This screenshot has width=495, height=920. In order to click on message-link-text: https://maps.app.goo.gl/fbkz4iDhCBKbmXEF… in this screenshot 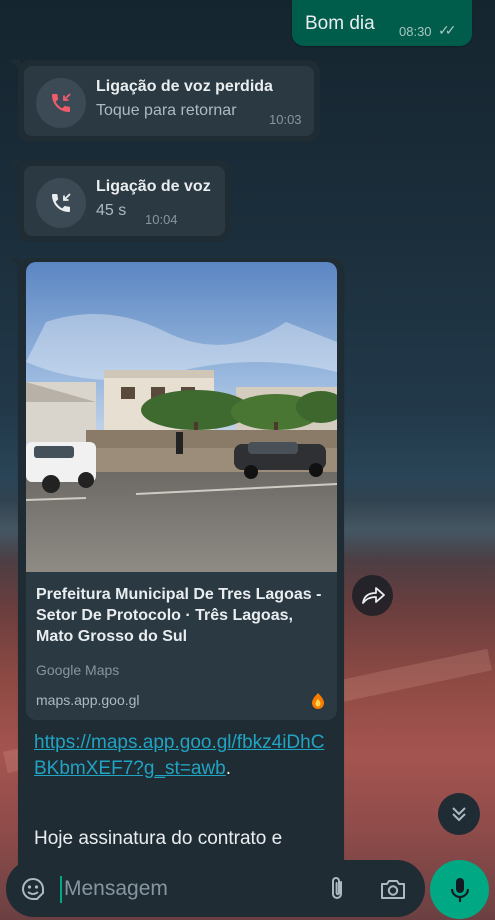, I will do `click(184, 756)`.